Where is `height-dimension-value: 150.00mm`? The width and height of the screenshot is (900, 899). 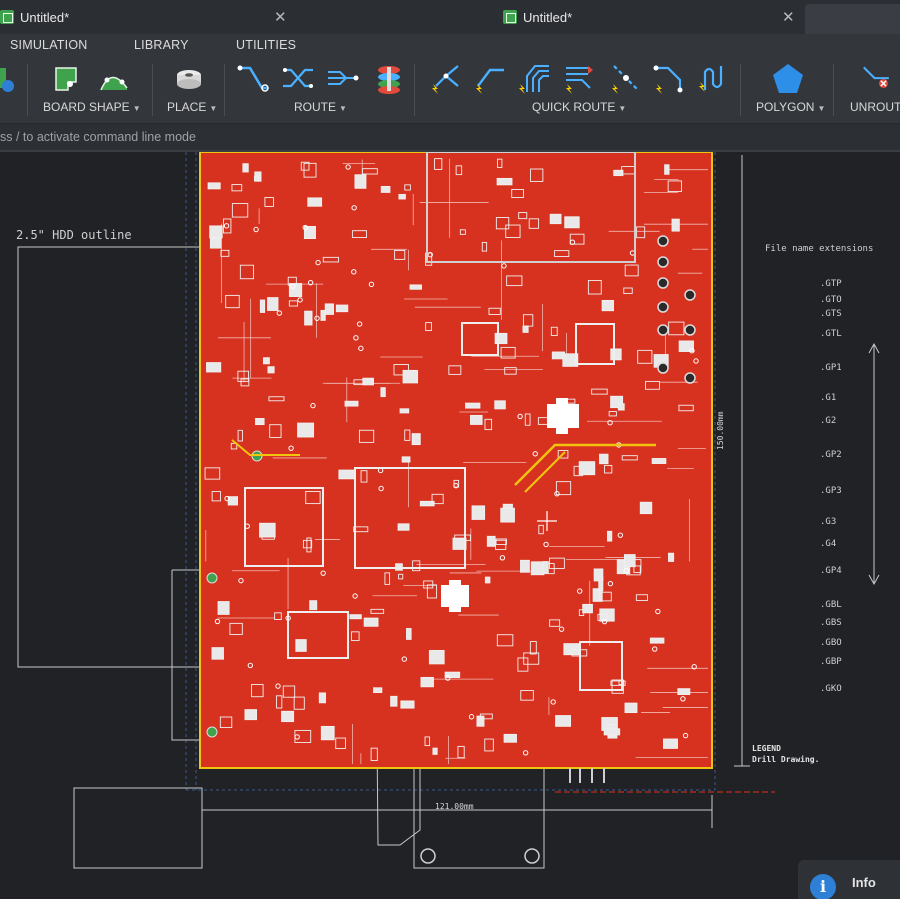
height-dimension-value: 150.00mm is located at coordinates (720, 430).